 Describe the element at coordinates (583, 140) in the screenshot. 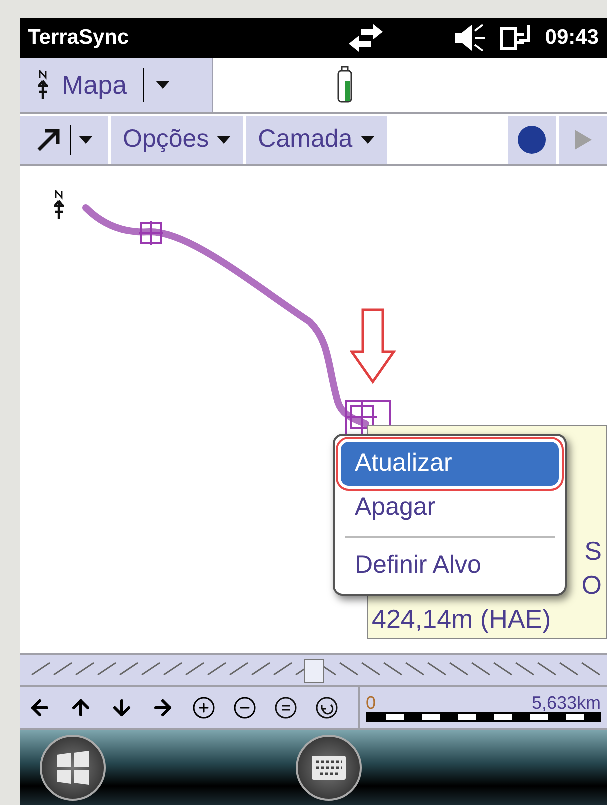

I see `play-icon` at that location.